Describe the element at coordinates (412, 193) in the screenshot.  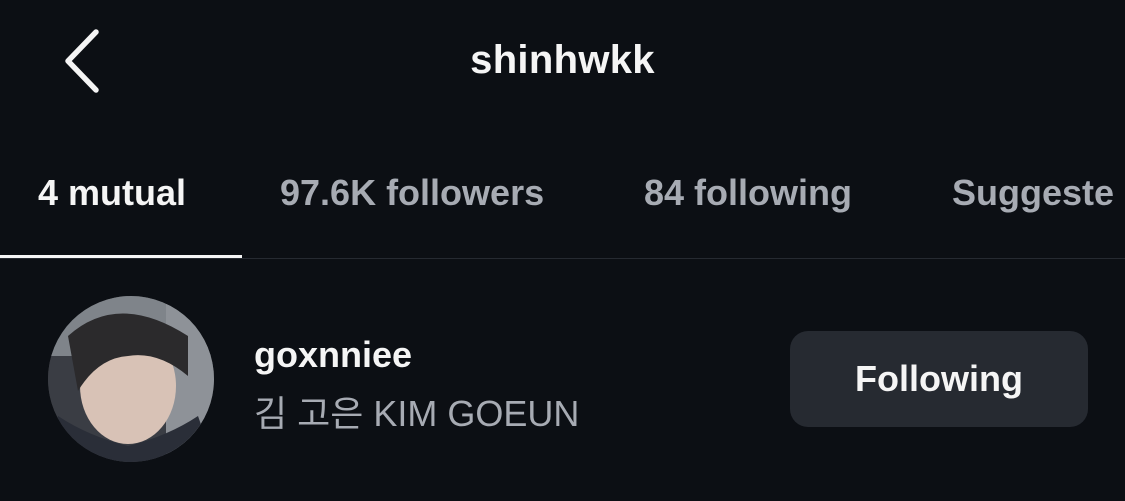
I see `tab-followers: 97.6K followers` at that location.